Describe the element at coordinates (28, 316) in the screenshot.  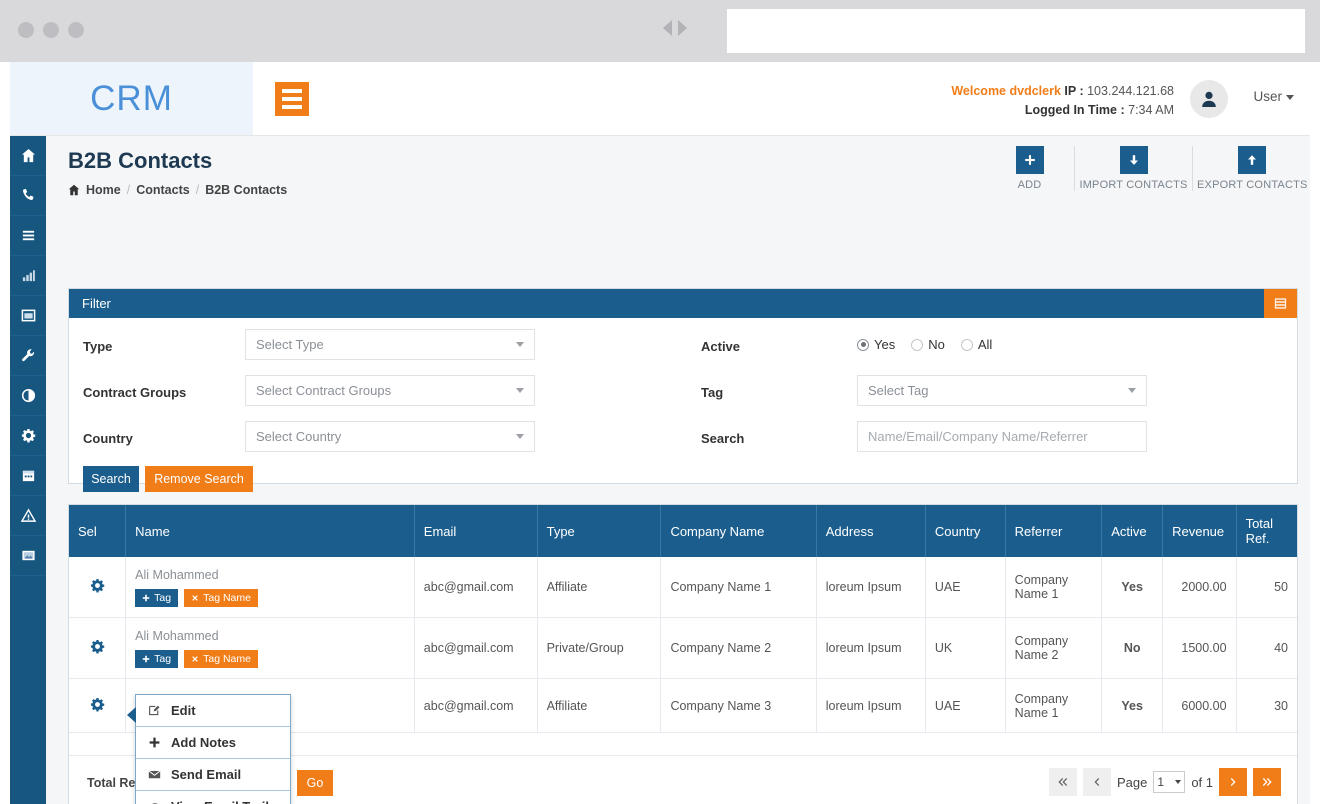
I see `sidebar-item-layouts` at that location.